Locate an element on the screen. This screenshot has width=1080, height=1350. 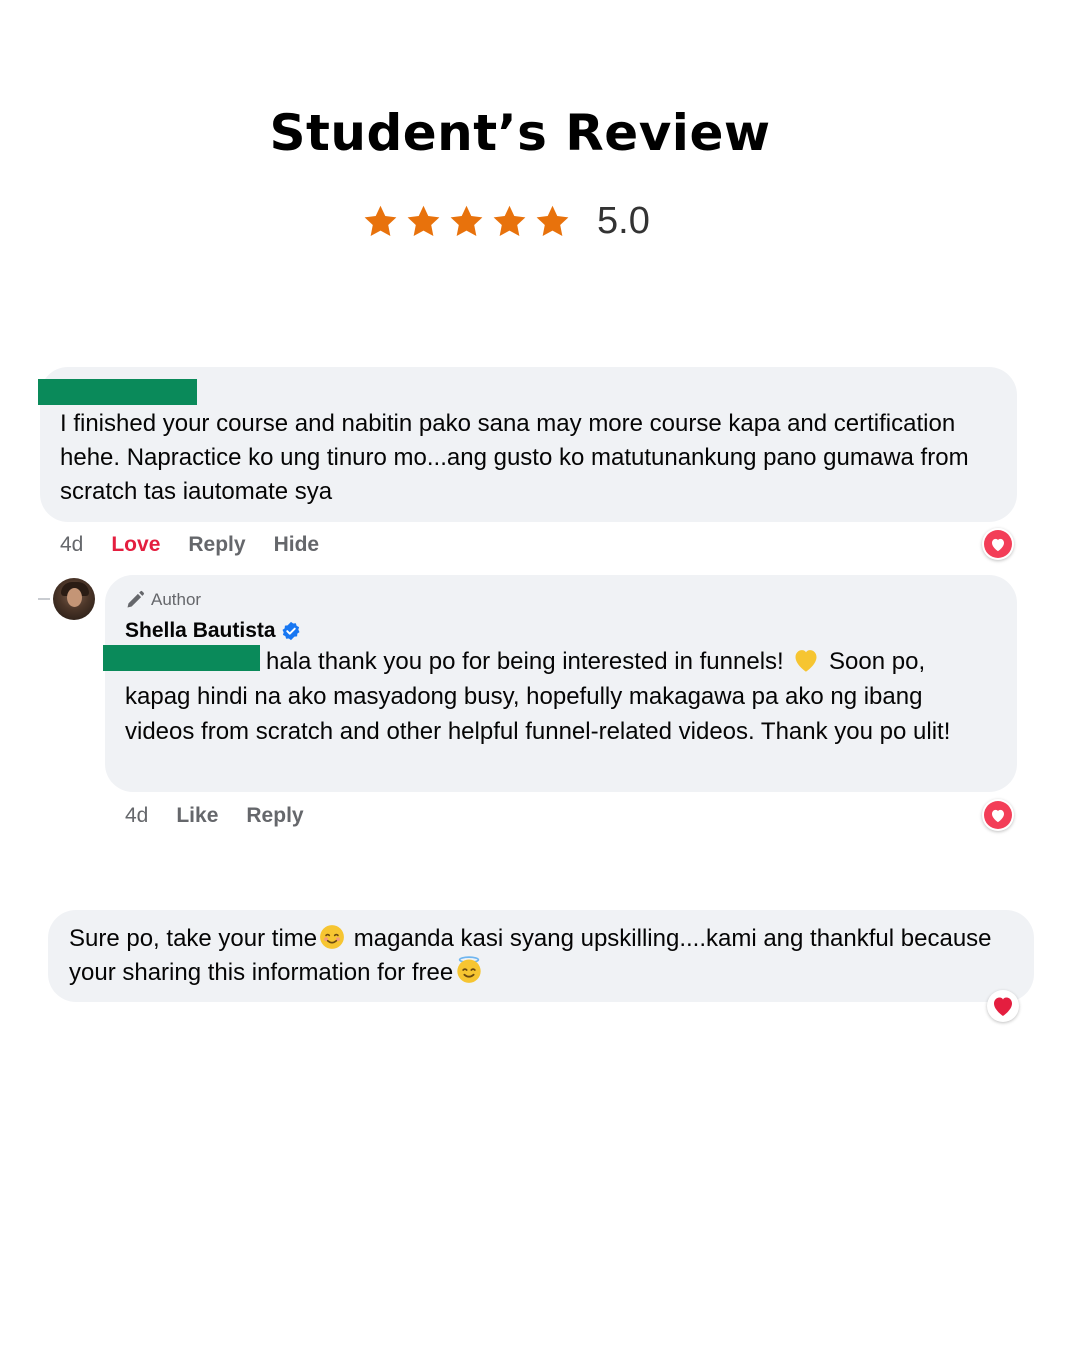
star-rating: 5.0 is located at coordinates (506, 221).